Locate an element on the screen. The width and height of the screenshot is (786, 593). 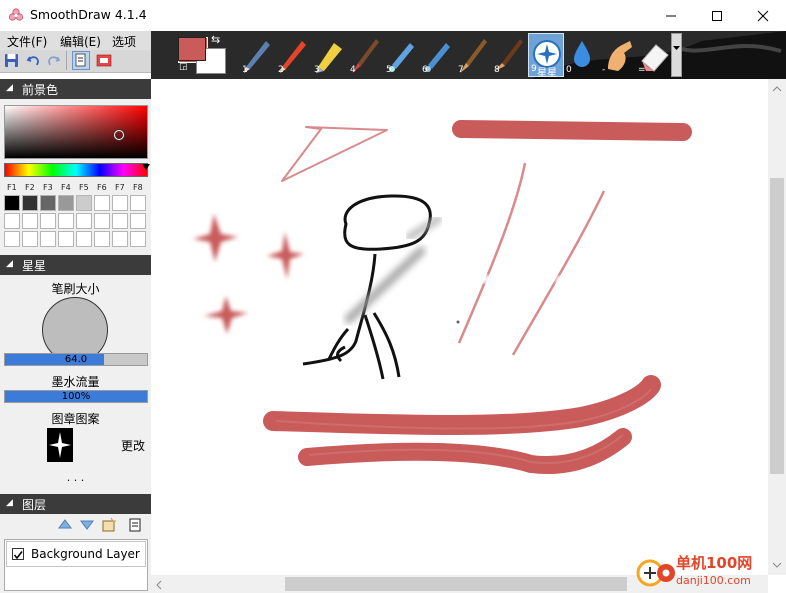
tool-button-7: 7 is located at coordinates (474, 55).